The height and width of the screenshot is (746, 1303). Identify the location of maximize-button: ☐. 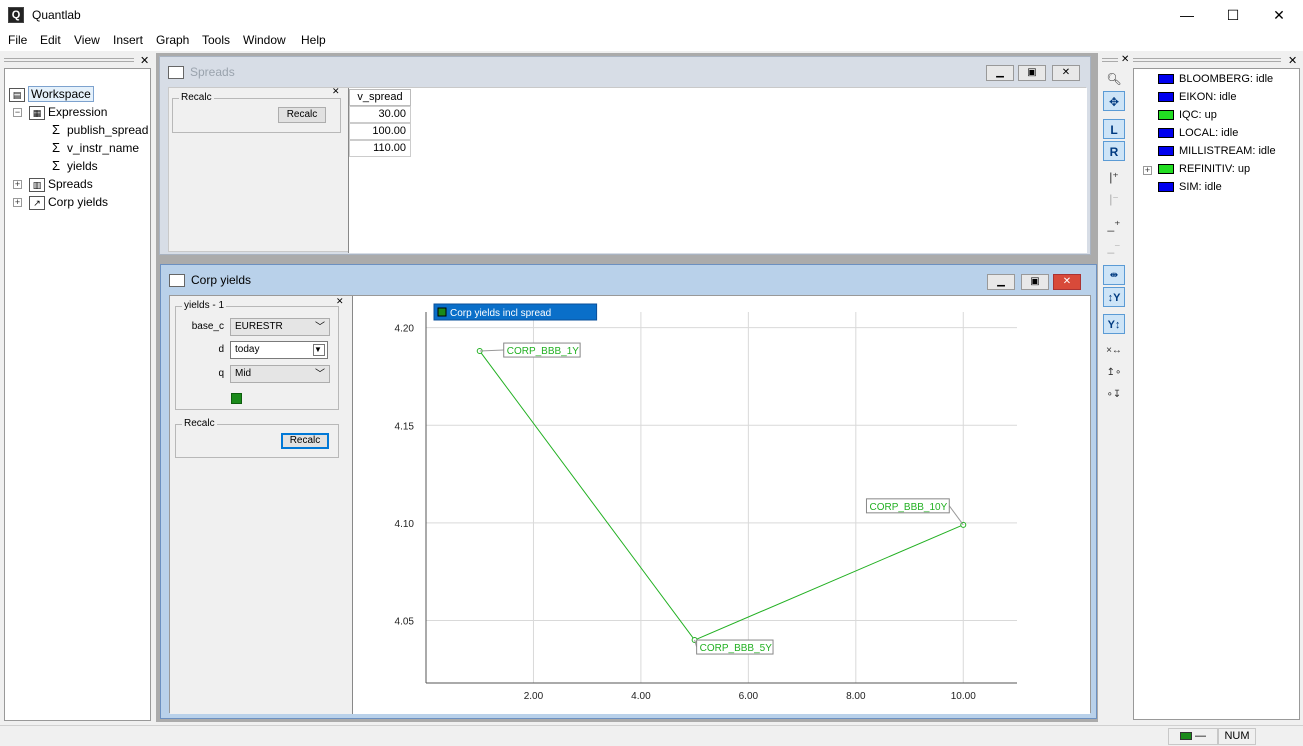
(1233, 15).